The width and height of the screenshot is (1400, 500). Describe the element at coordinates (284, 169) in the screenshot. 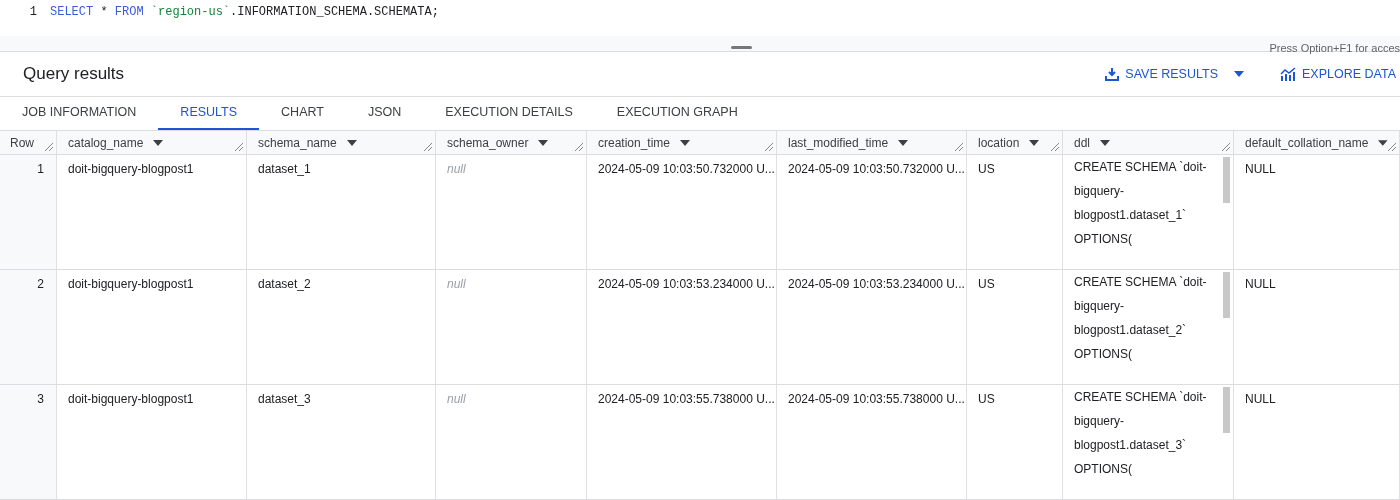

I see `cell-text: dataset_1` at that location.